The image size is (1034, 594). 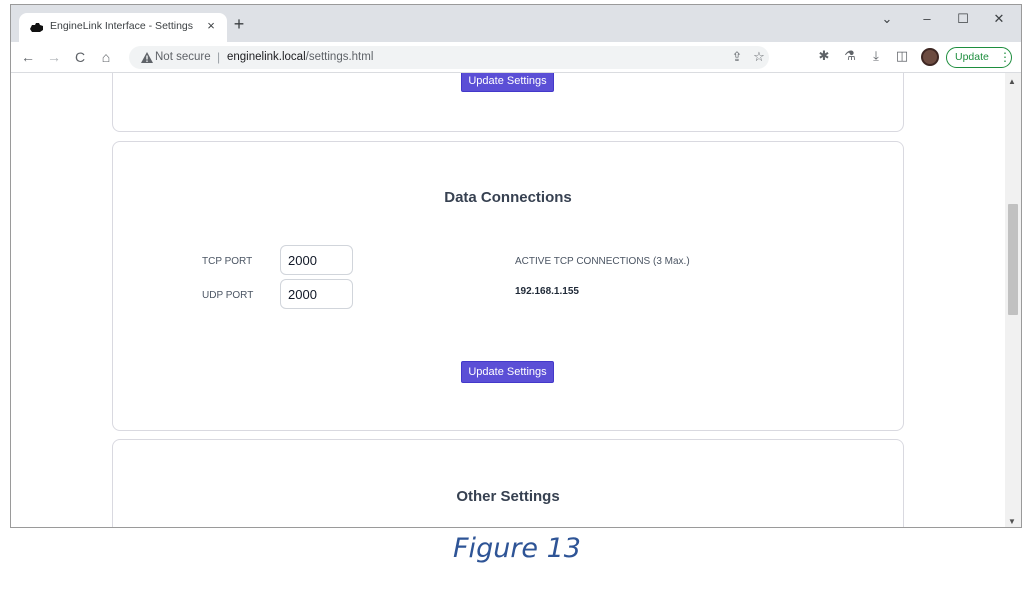 What do you see at coordinates (999, 19) in the screenshot?
I see `close-window-button: ✕` at bounding box center [999, 19].